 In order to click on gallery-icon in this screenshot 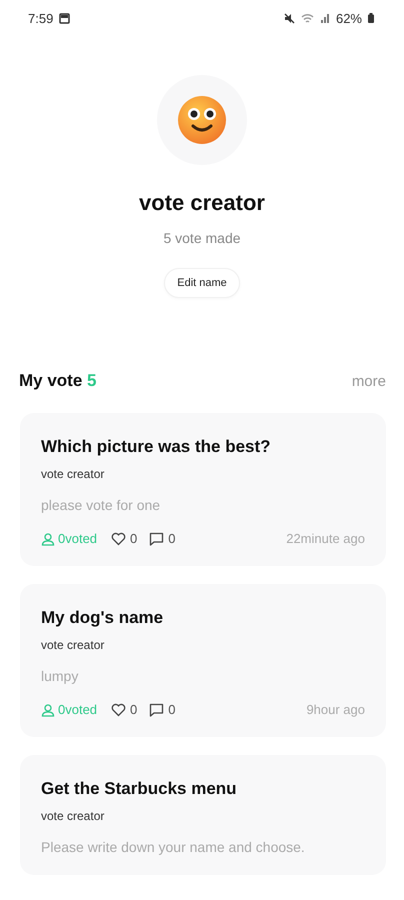, I will do `click(64, 18)`.